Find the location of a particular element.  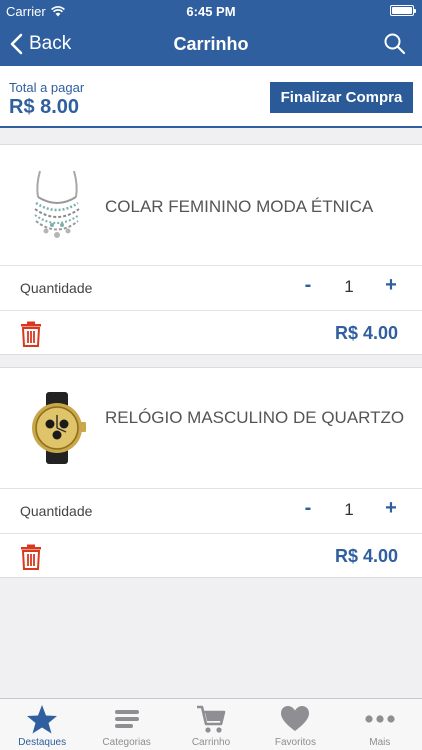

tab-label: Categorias is located at coordinates (126, 742).